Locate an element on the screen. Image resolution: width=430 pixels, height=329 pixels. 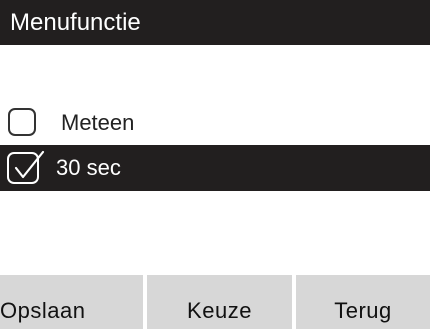
checkbox-unchecked-icon is located at coordinates (22, 122).